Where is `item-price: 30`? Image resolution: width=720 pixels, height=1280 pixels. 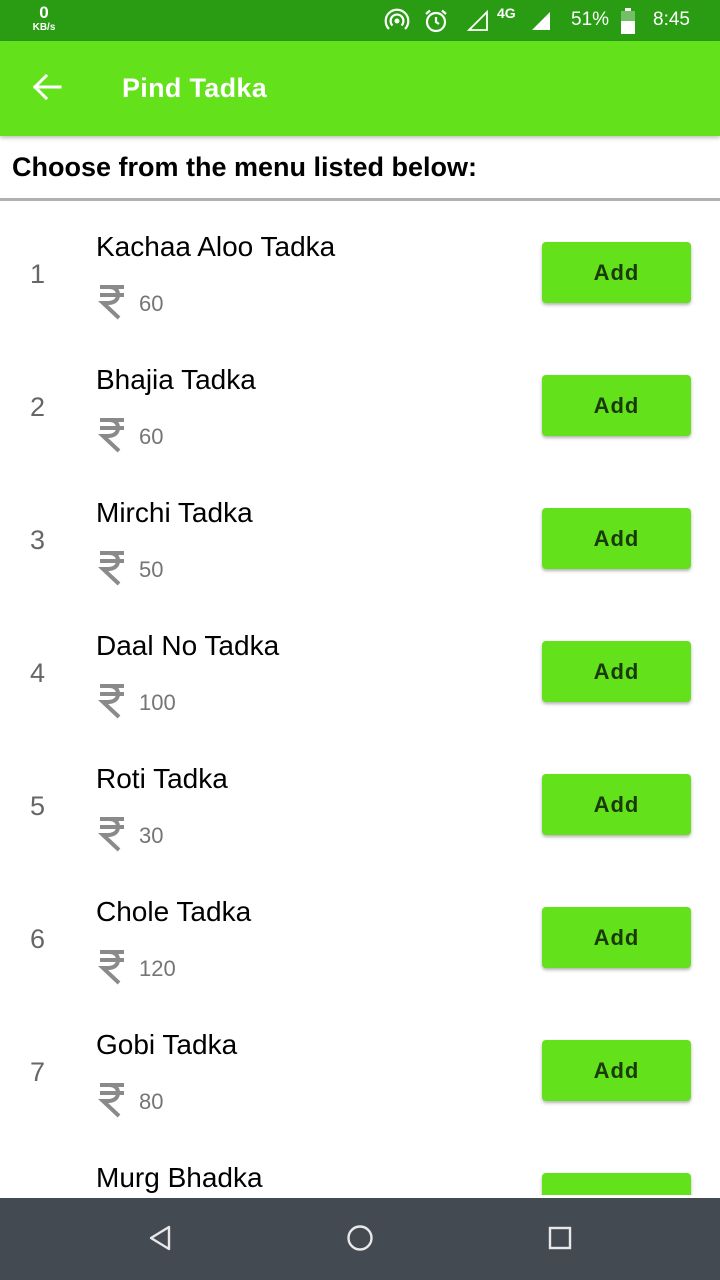
item-price: 30 is located at coordinates (151, 835).